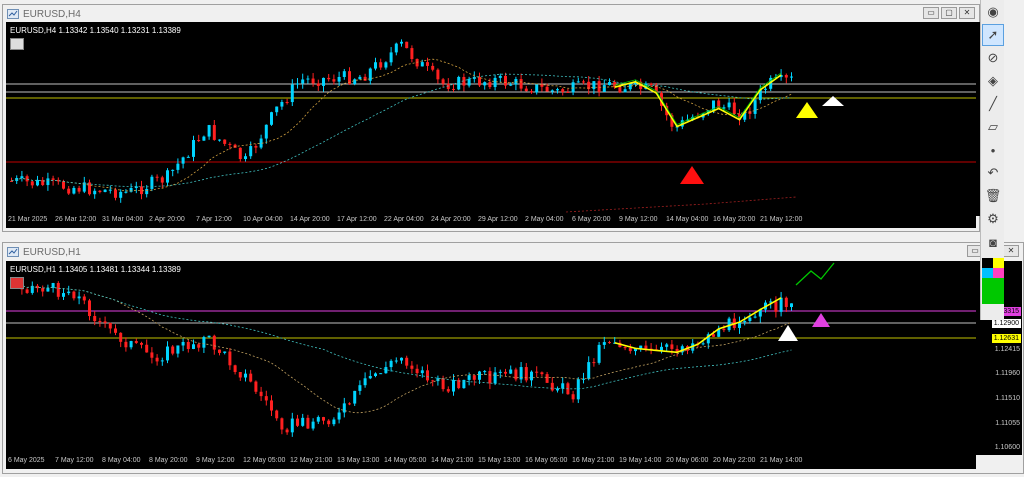  Describe the element at coordinates (167, 219) in the screenshot. I see `time-label: 2 Apr 20:00` at that location.